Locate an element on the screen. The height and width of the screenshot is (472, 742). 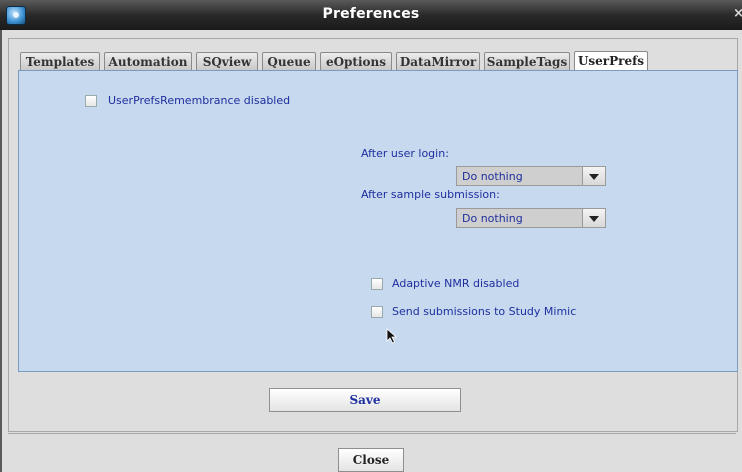
after-login-dropdown: Do nothing is located at coordinates (531, 176).